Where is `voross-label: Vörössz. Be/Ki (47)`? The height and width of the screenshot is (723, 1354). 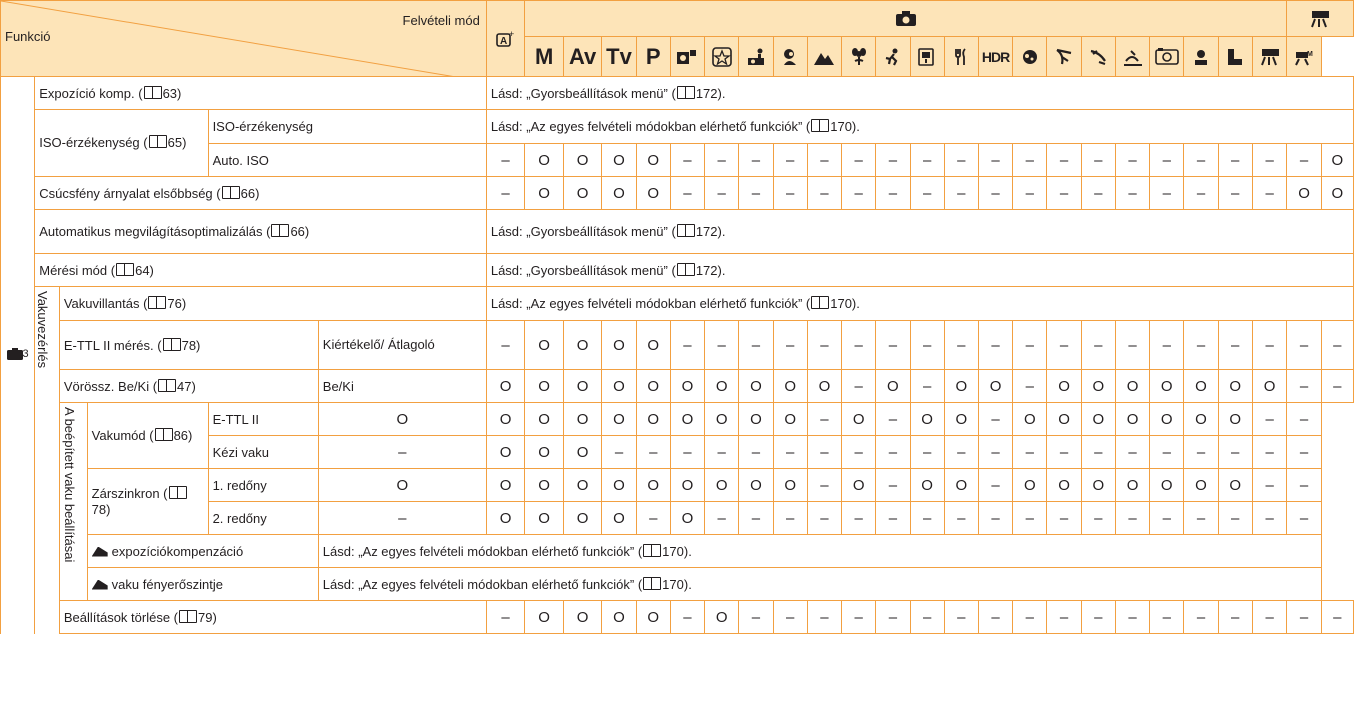
voross-label: Vörössz. Be/Ki (47) is located at coordinates (188, 386).